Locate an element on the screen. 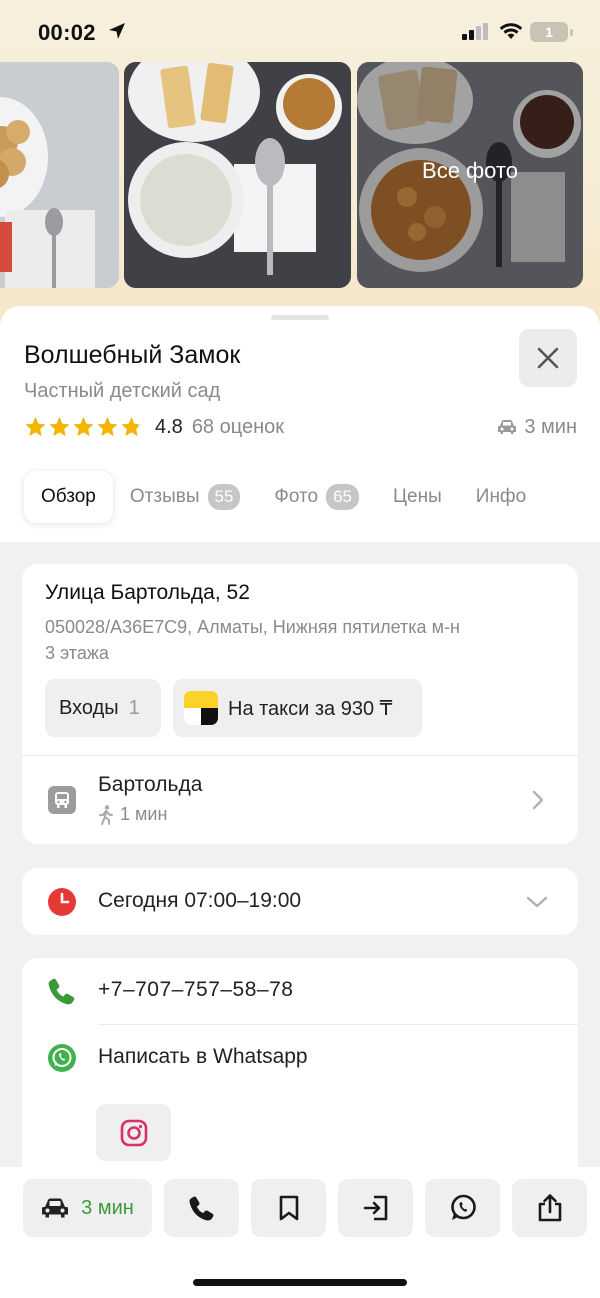 This screenshot has height=1298, width=600. tab-label: Фото is located at coordinates (296, 496).